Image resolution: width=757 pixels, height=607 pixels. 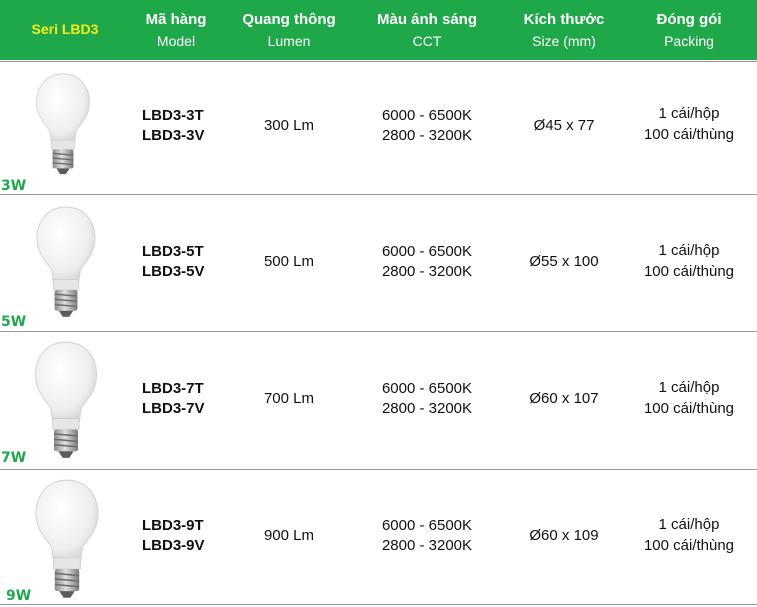 I want to click on header-lumen-en: Lumen, so click(x=289, y=41).